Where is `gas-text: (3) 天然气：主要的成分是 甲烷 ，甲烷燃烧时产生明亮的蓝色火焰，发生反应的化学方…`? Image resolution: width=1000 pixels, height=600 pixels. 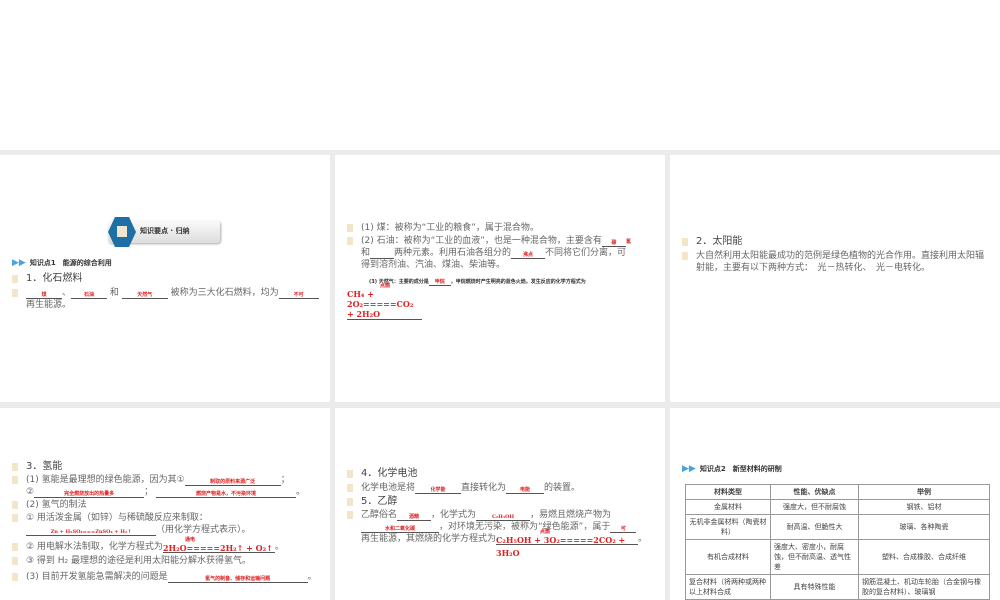 gas-text: (3) 天然气：主要的成分是 甲烷 ，甲烷燃烧时产生明亮的蓝色火焰，发生反应的化学方… is located at coordinates (504, 282).